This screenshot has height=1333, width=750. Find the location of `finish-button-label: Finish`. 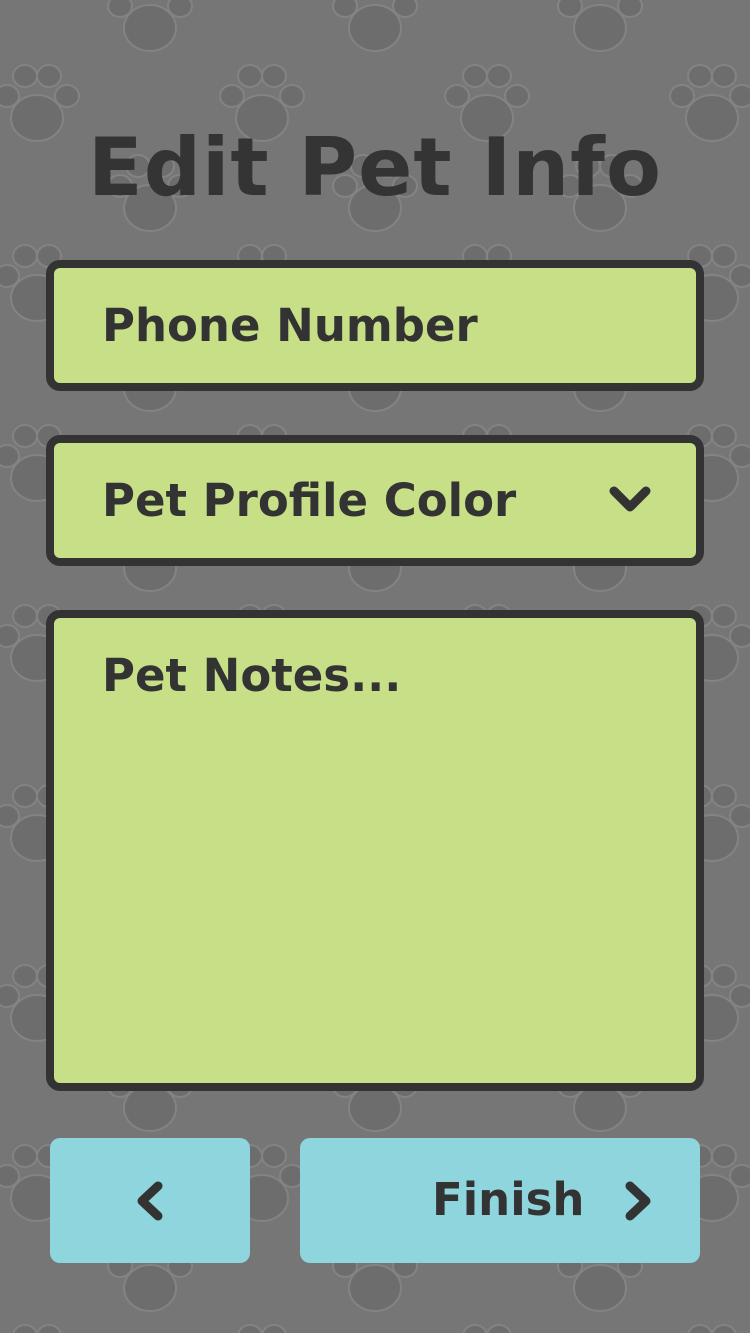

finish-button-label: Finish is located at coordinates (508, 1199).